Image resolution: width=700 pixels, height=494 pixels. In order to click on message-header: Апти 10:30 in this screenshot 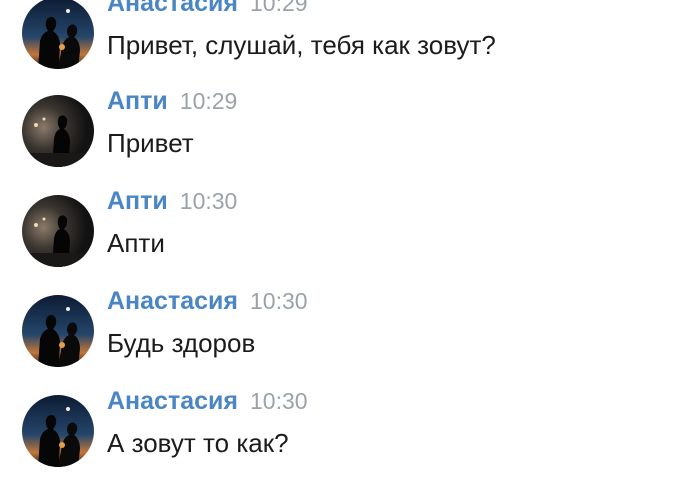, I will do `click(172, 203)`.